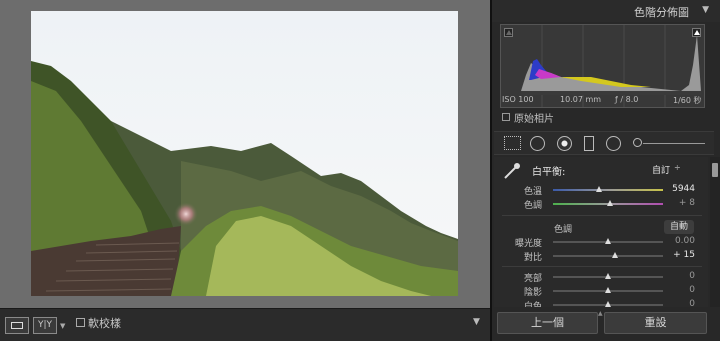  I want to click on slider-row: 陰影 0, so click(601, 291).